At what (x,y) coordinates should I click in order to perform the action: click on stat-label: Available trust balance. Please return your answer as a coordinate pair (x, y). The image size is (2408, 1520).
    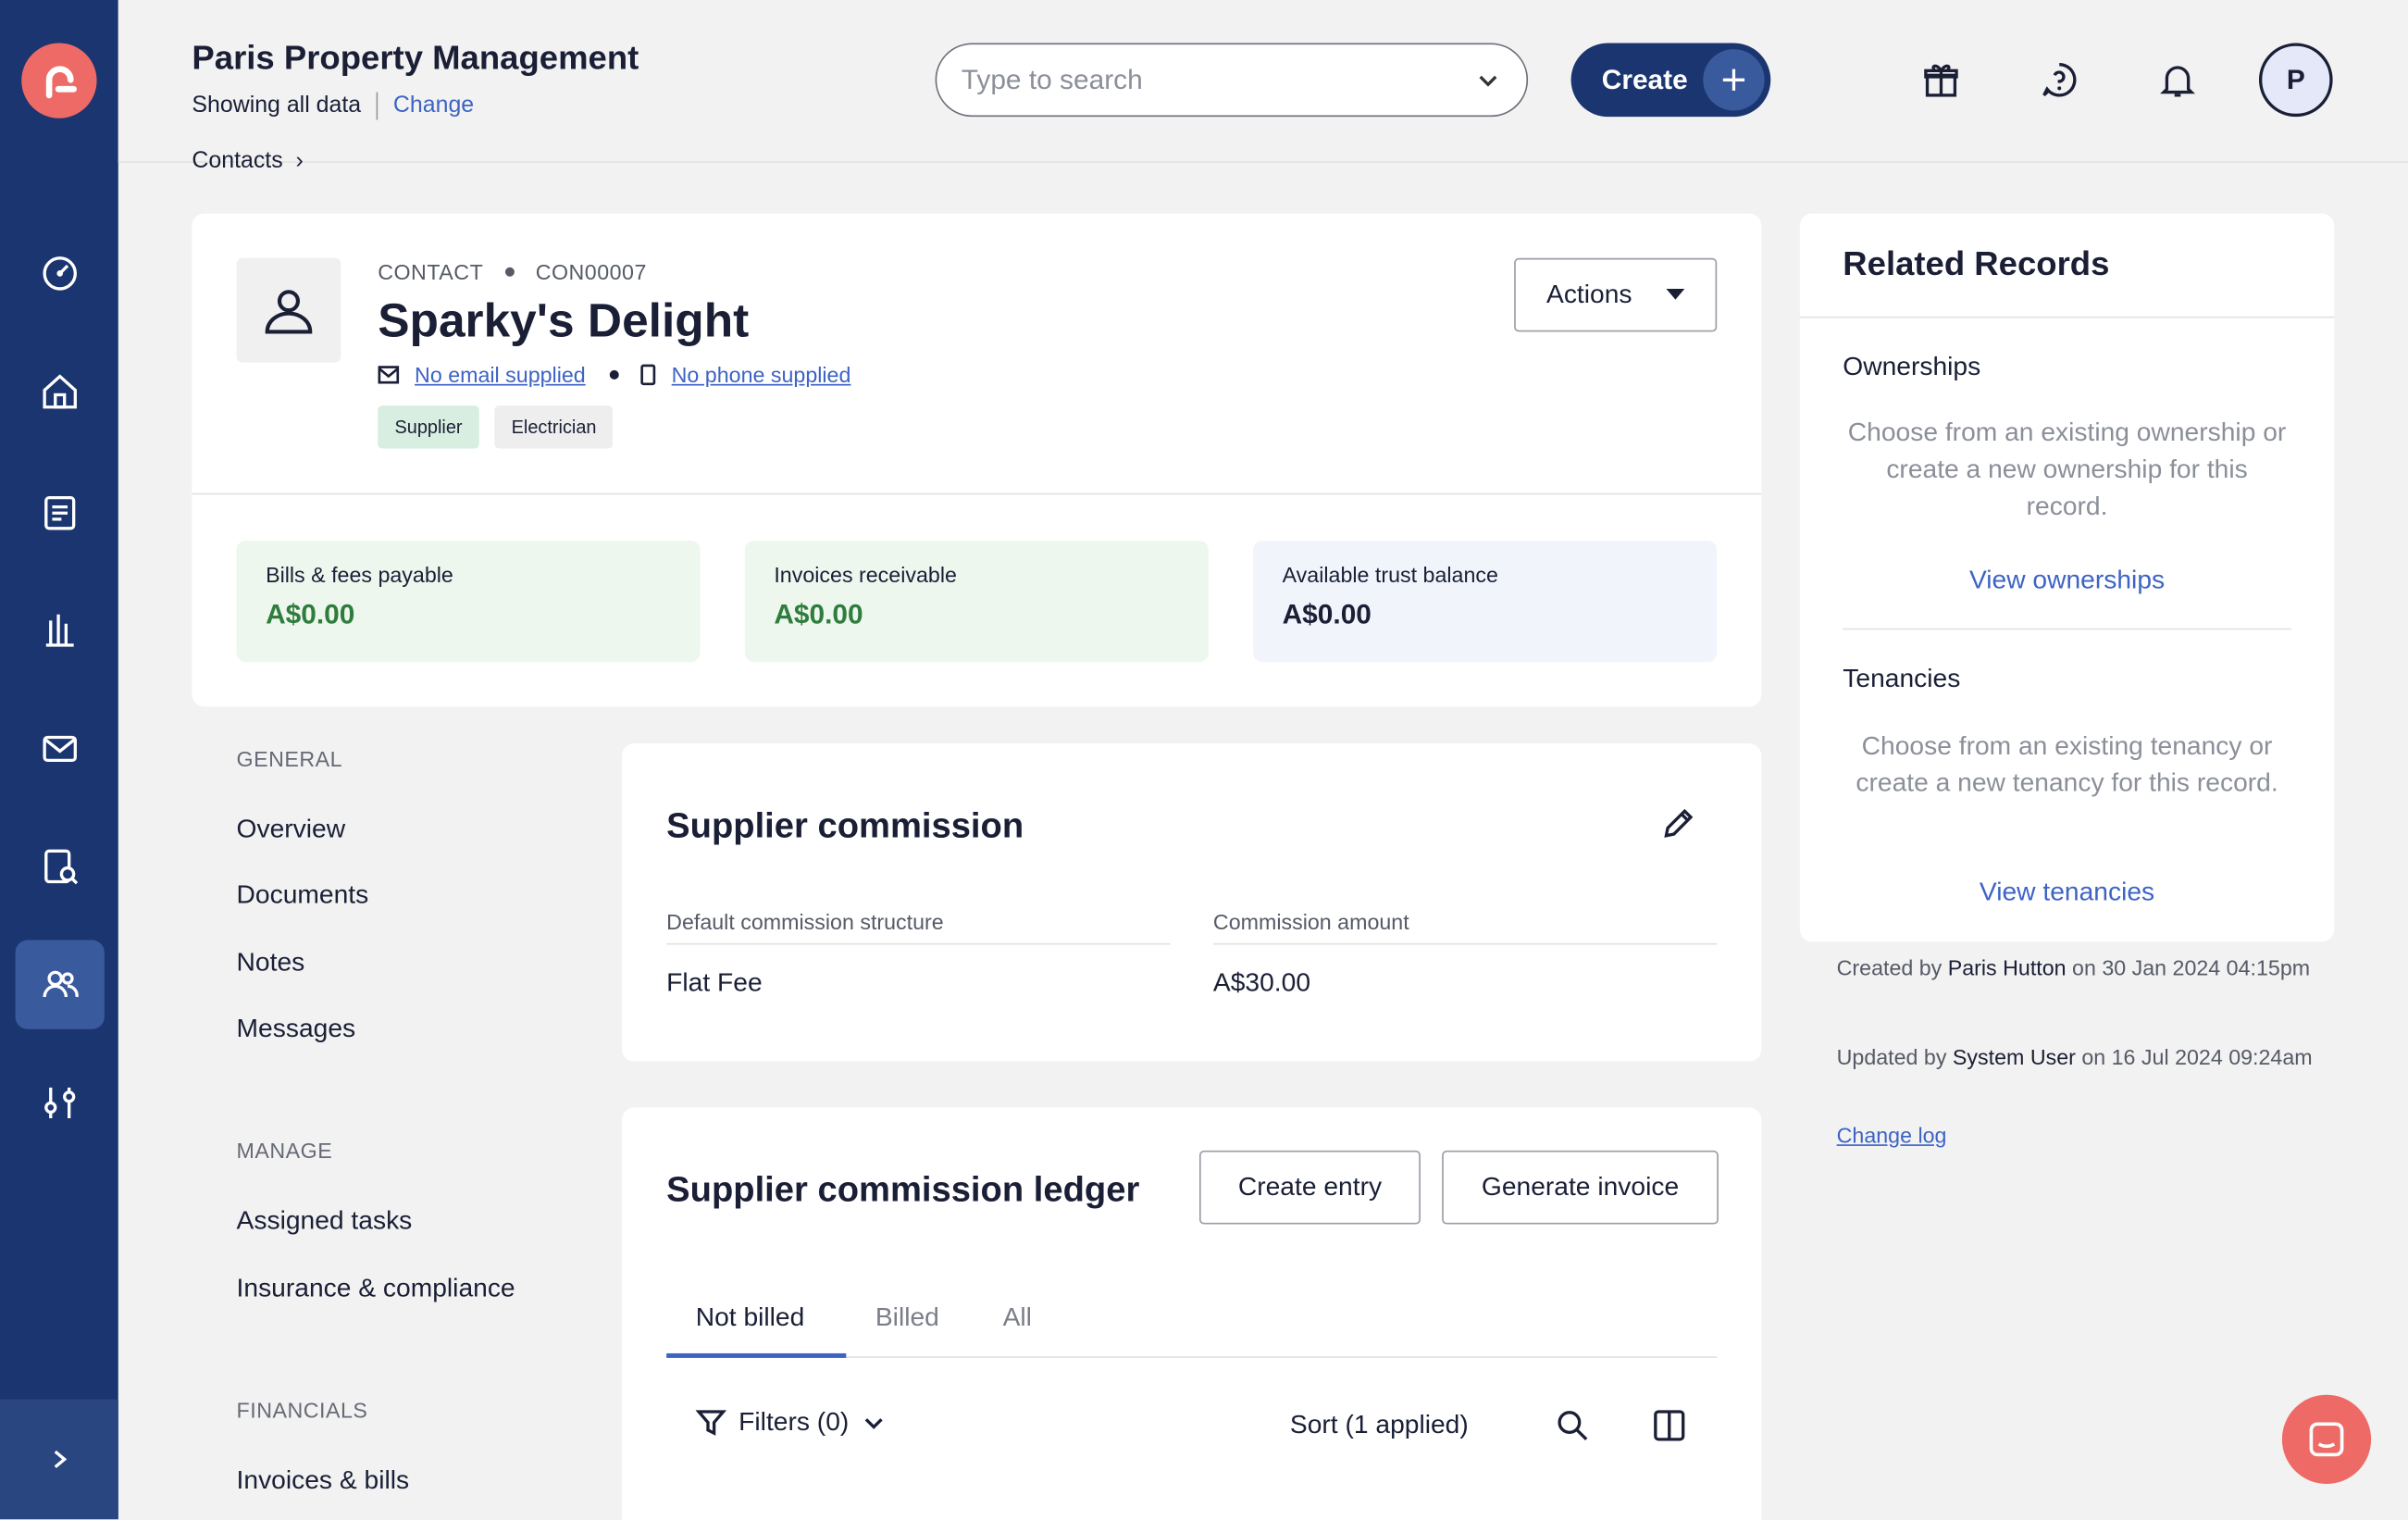
    Looking at the image, I should click on (1390, 574).